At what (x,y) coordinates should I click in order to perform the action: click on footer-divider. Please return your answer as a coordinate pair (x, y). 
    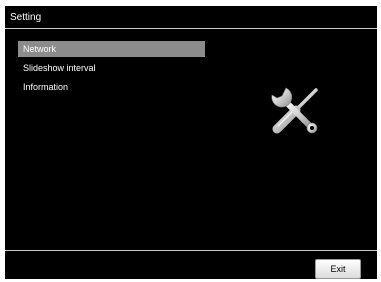
    Looking at the image, I should click on (191, 250).